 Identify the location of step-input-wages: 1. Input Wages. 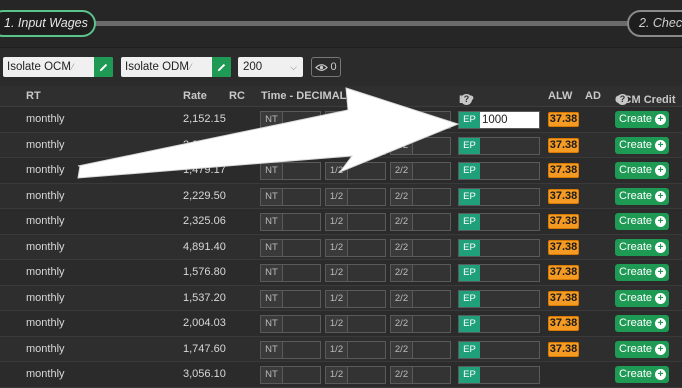
(48, 23).